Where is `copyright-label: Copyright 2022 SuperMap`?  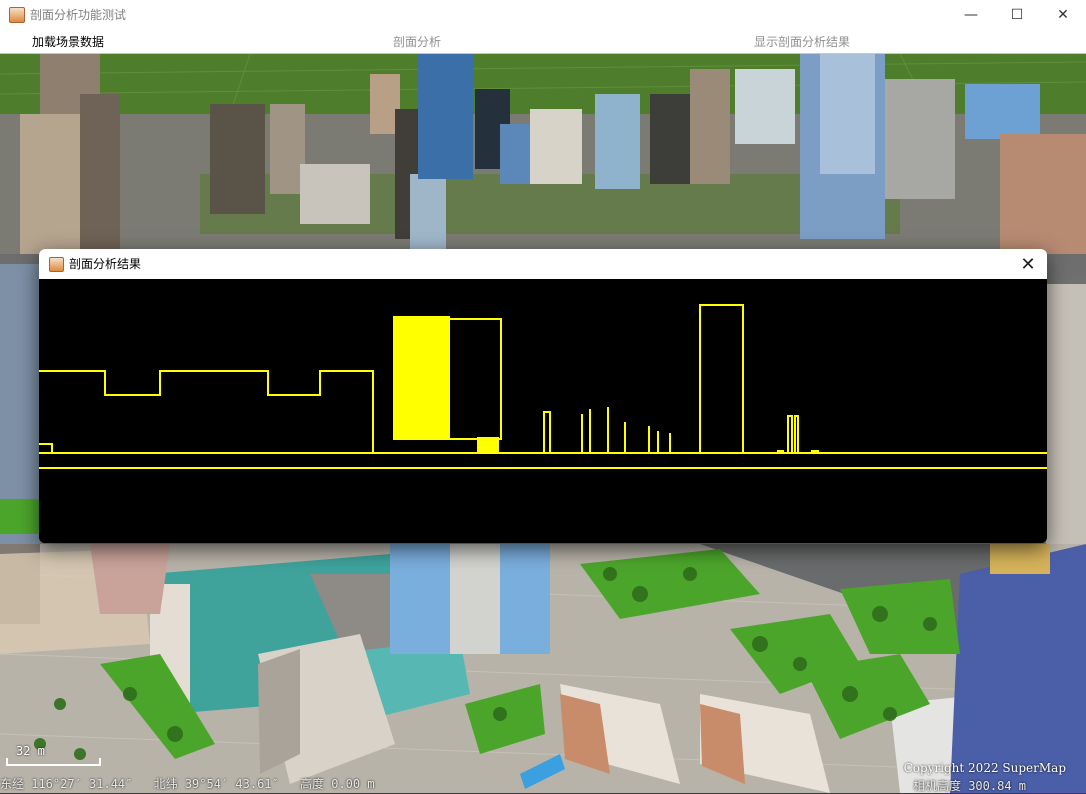
copyright-label: Copyright 2022 SuperMap is located at coordinates (984, 768).